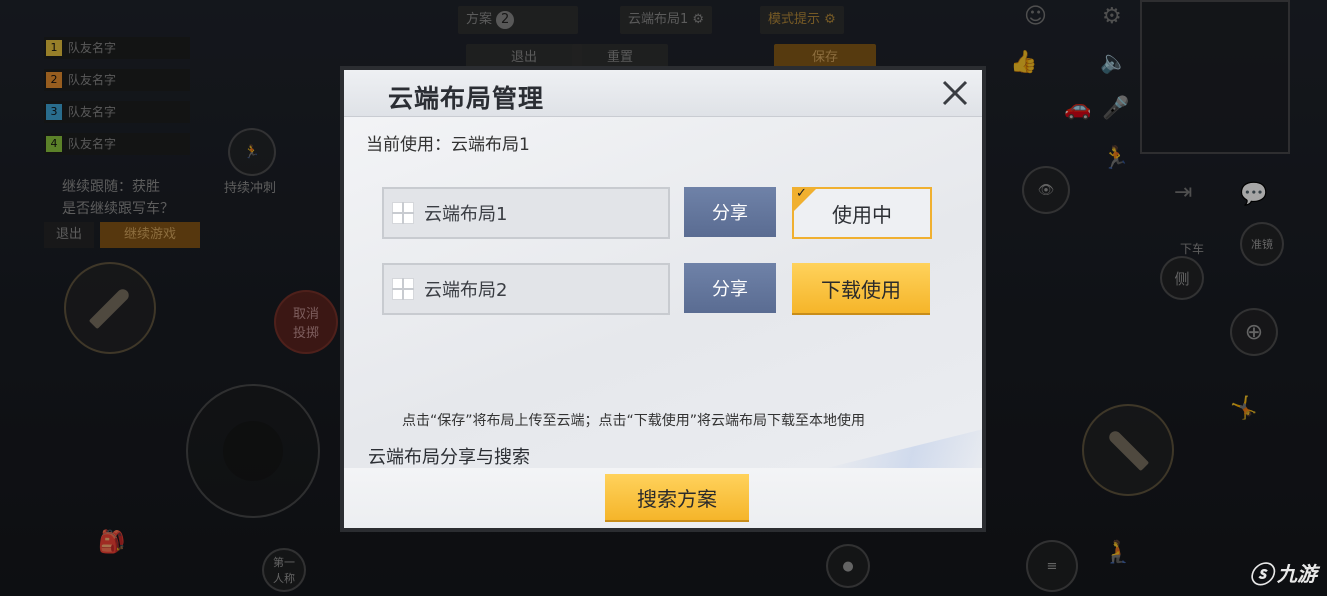 The image size is (1327, 596). Describe the element at coordinates (111, 187) in the screenshot. I see `follow-prompt-line1: 继续跟随：获胜` at that location.